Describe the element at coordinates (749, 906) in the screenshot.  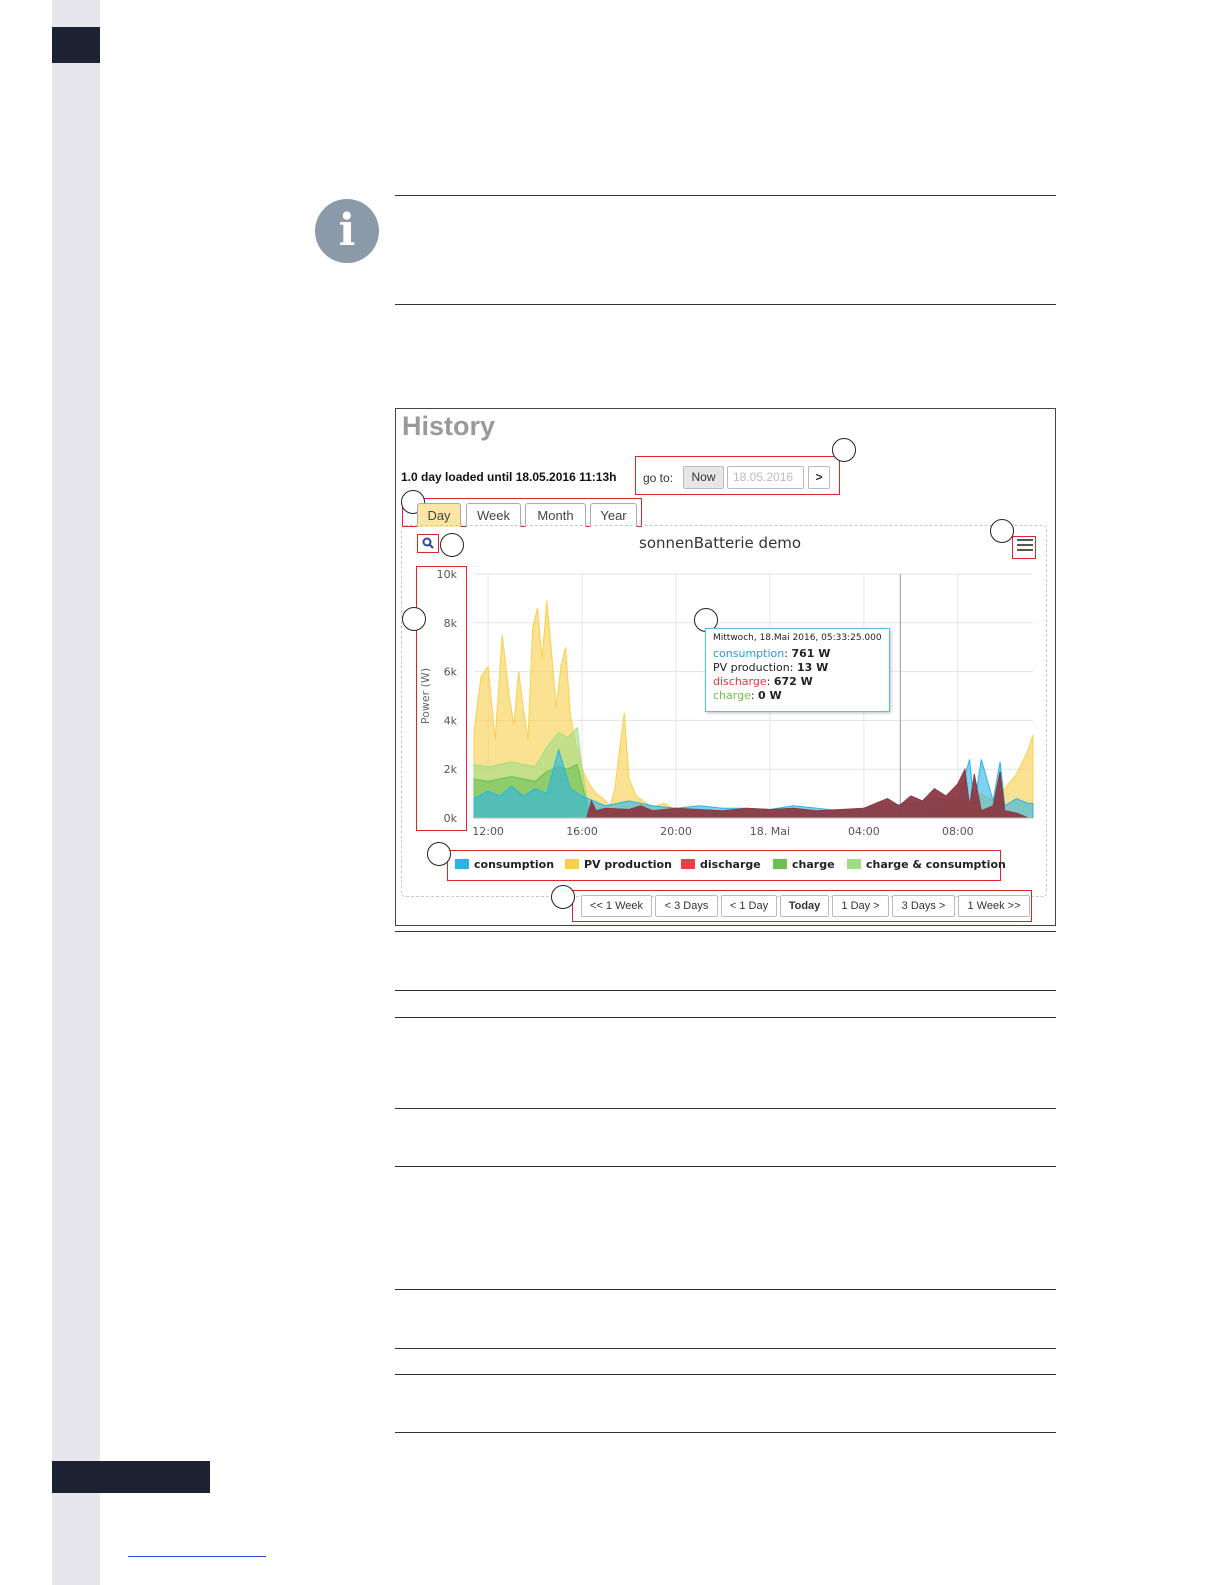
I see `nav-back-day-button: < 1 Day` at that location.